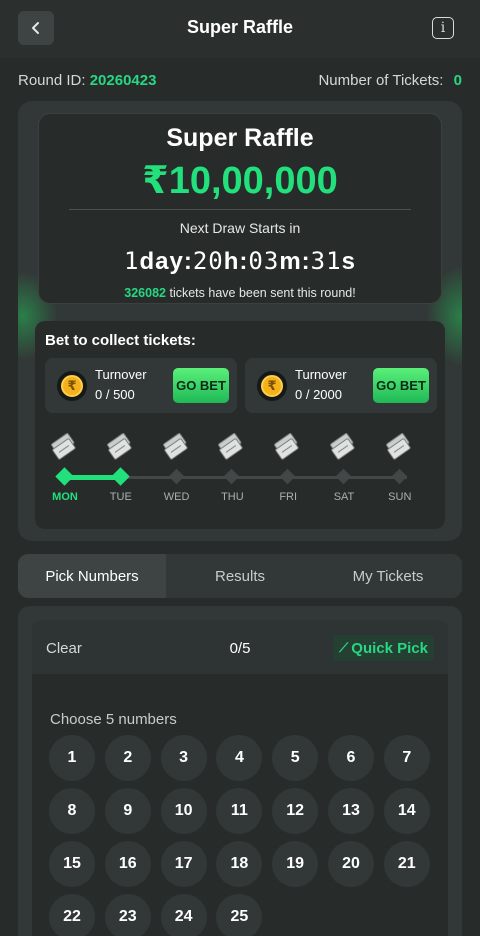  I want to click on ticket-count: Number of Tickets: 0, so click(390, 80).